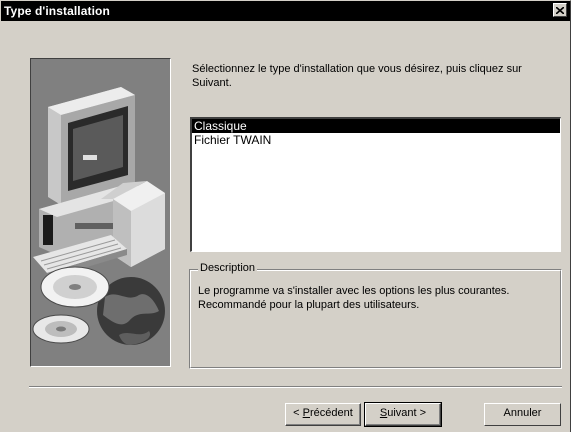  I want to click on list-item-classique: Classique, so click(376, 126).